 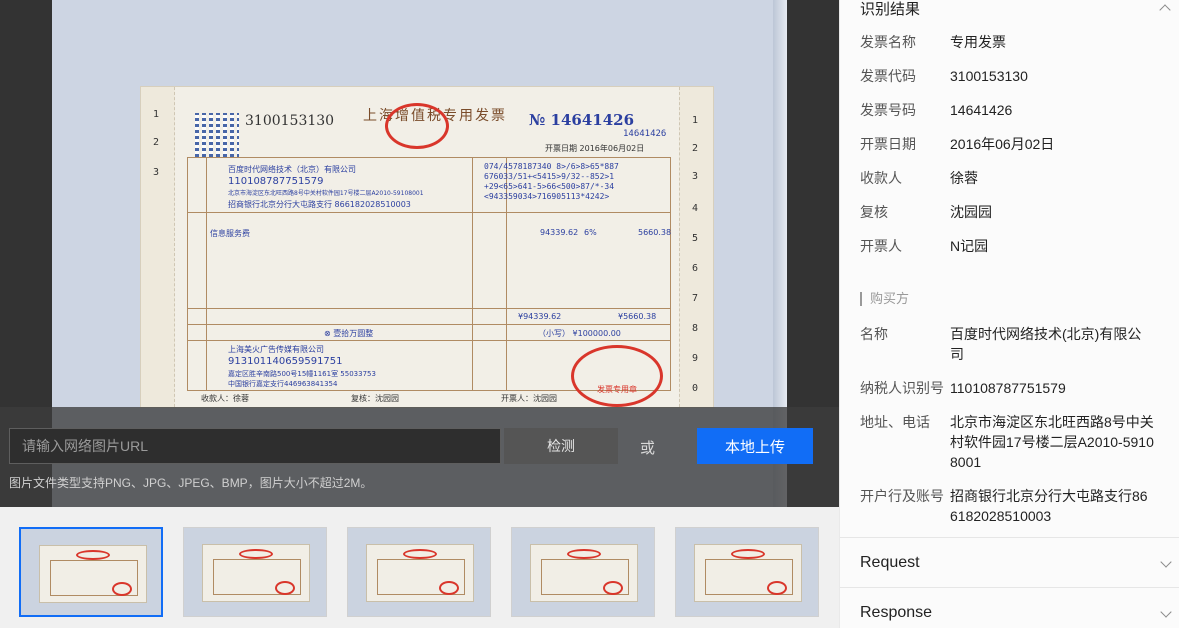 I want to click on qr-code-icon, so click(x=217, y=135).